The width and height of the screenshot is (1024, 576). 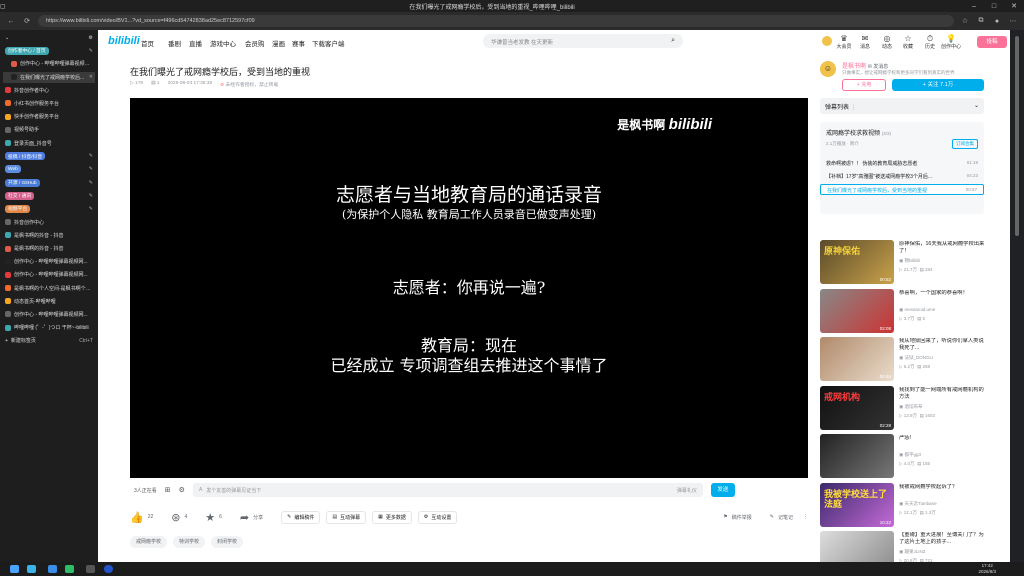 What do you see at coordinates (328, 43) in the screenshot?
I see `nav-item: 下载客户端` at bounding box center [328, 43].